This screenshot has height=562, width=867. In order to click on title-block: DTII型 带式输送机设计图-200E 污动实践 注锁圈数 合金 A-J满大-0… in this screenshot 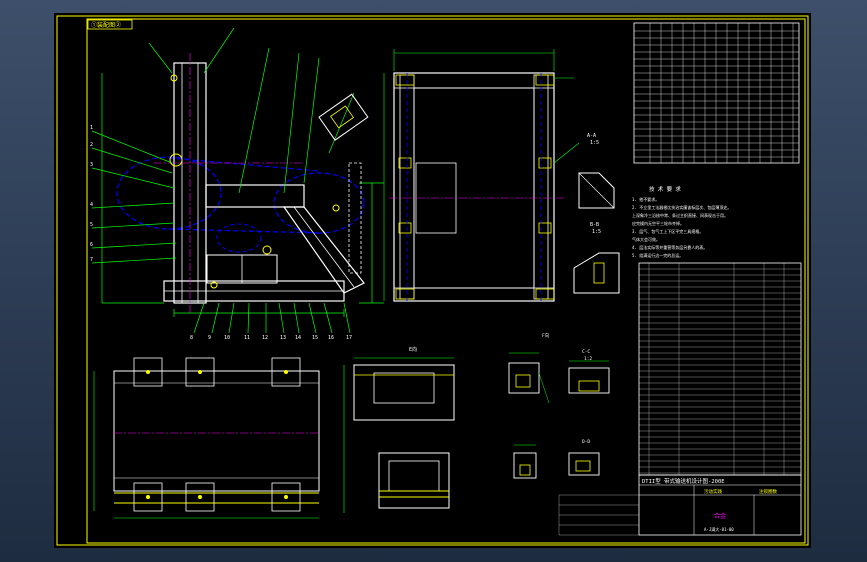, I will do `click(680, 505)`.